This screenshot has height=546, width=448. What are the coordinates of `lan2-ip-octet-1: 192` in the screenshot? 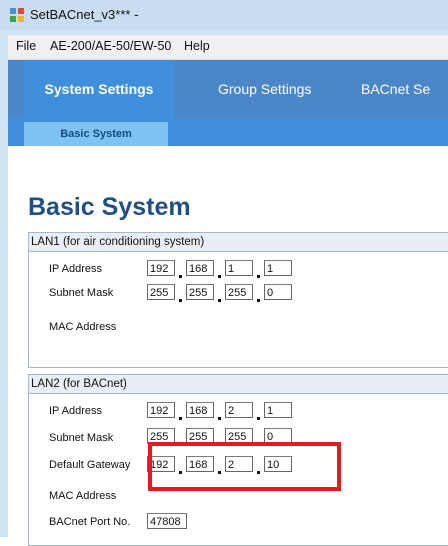 It's located at (161, 410).